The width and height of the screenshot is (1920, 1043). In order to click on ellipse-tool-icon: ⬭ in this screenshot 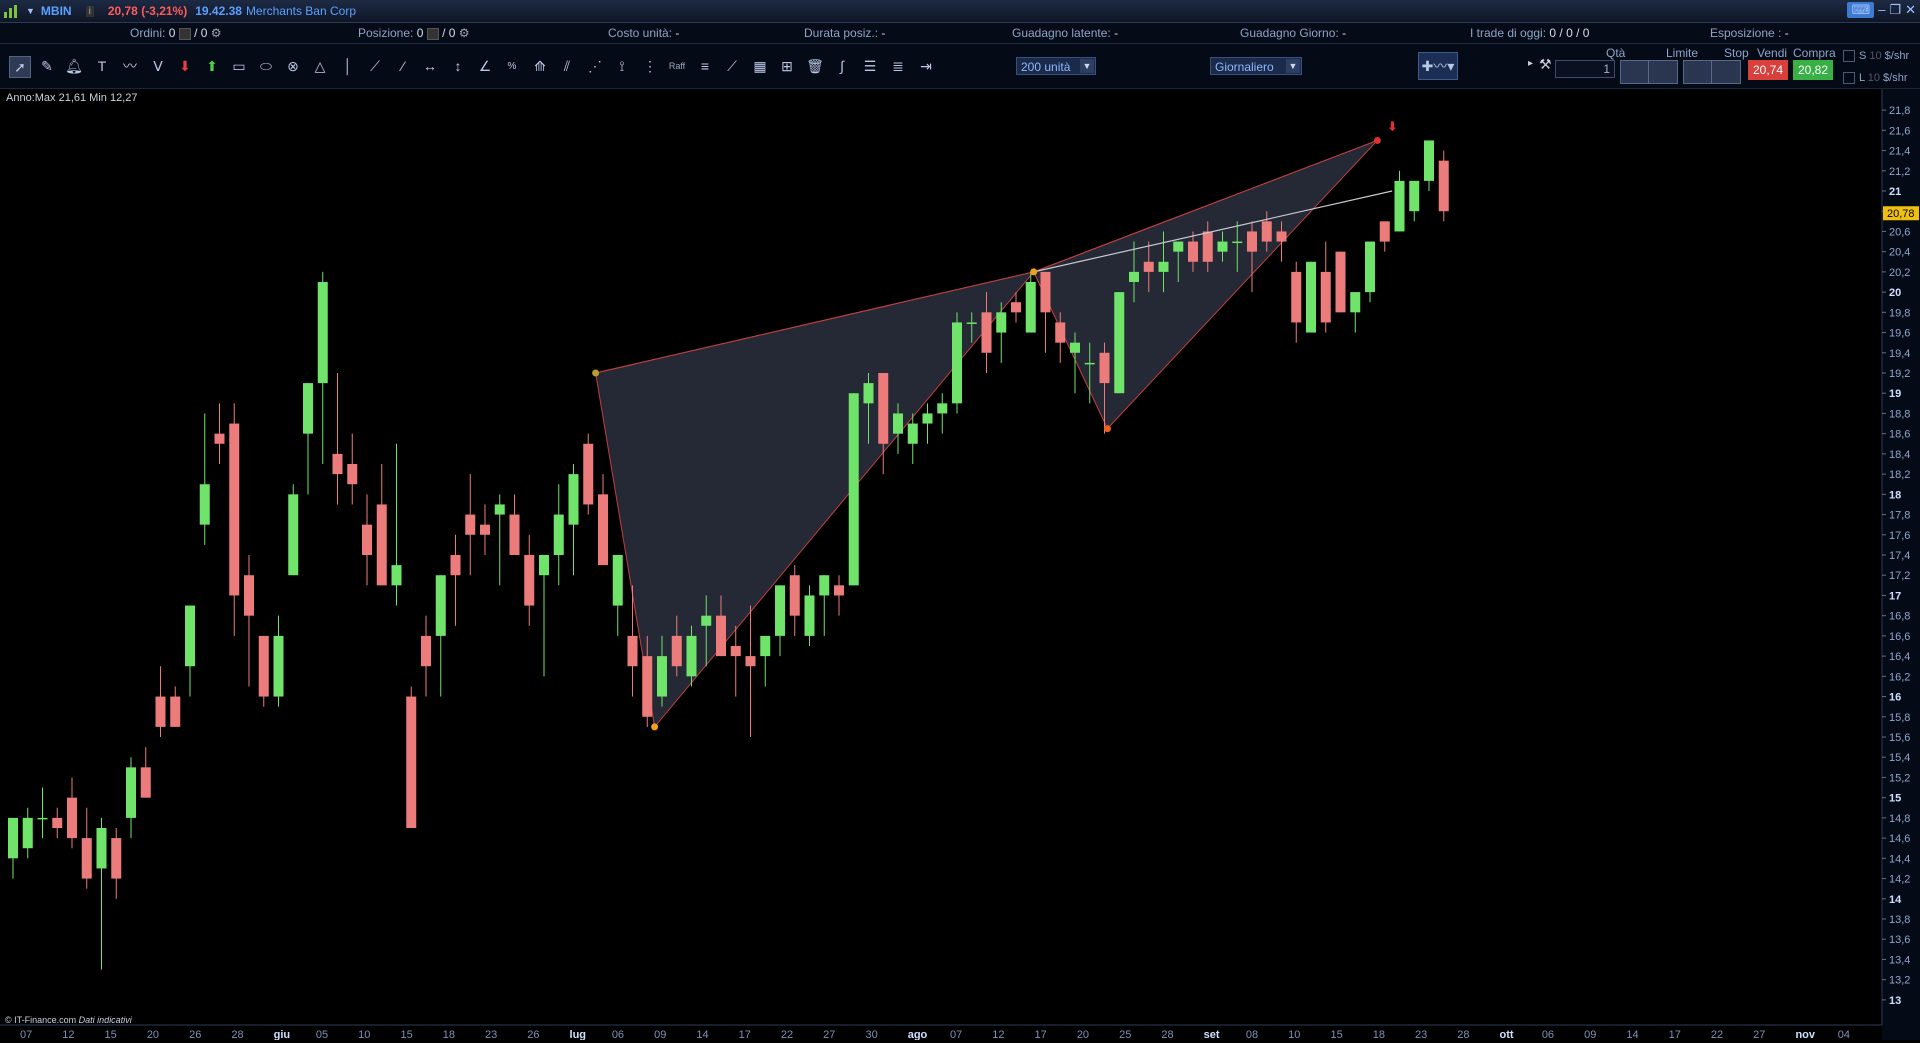, I will do `click(266, 66)`.